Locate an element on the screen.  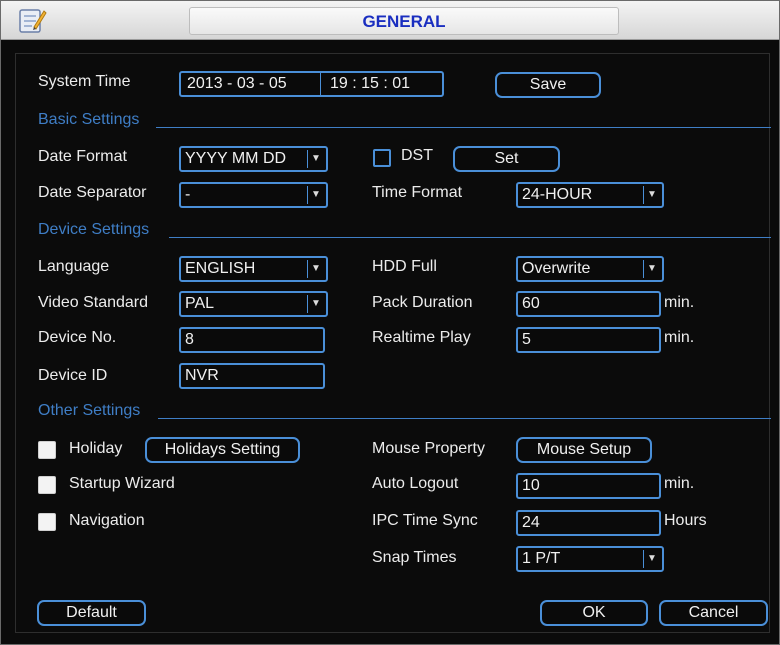
system-date-value: 2013 - 03 - 05 is located at coordinates (237, 84).